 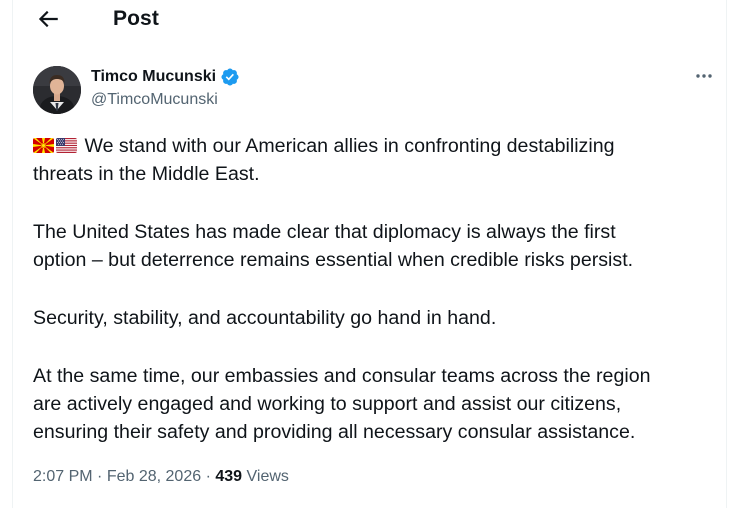 I want to click on column-border-left, so click(x=12, y=254).